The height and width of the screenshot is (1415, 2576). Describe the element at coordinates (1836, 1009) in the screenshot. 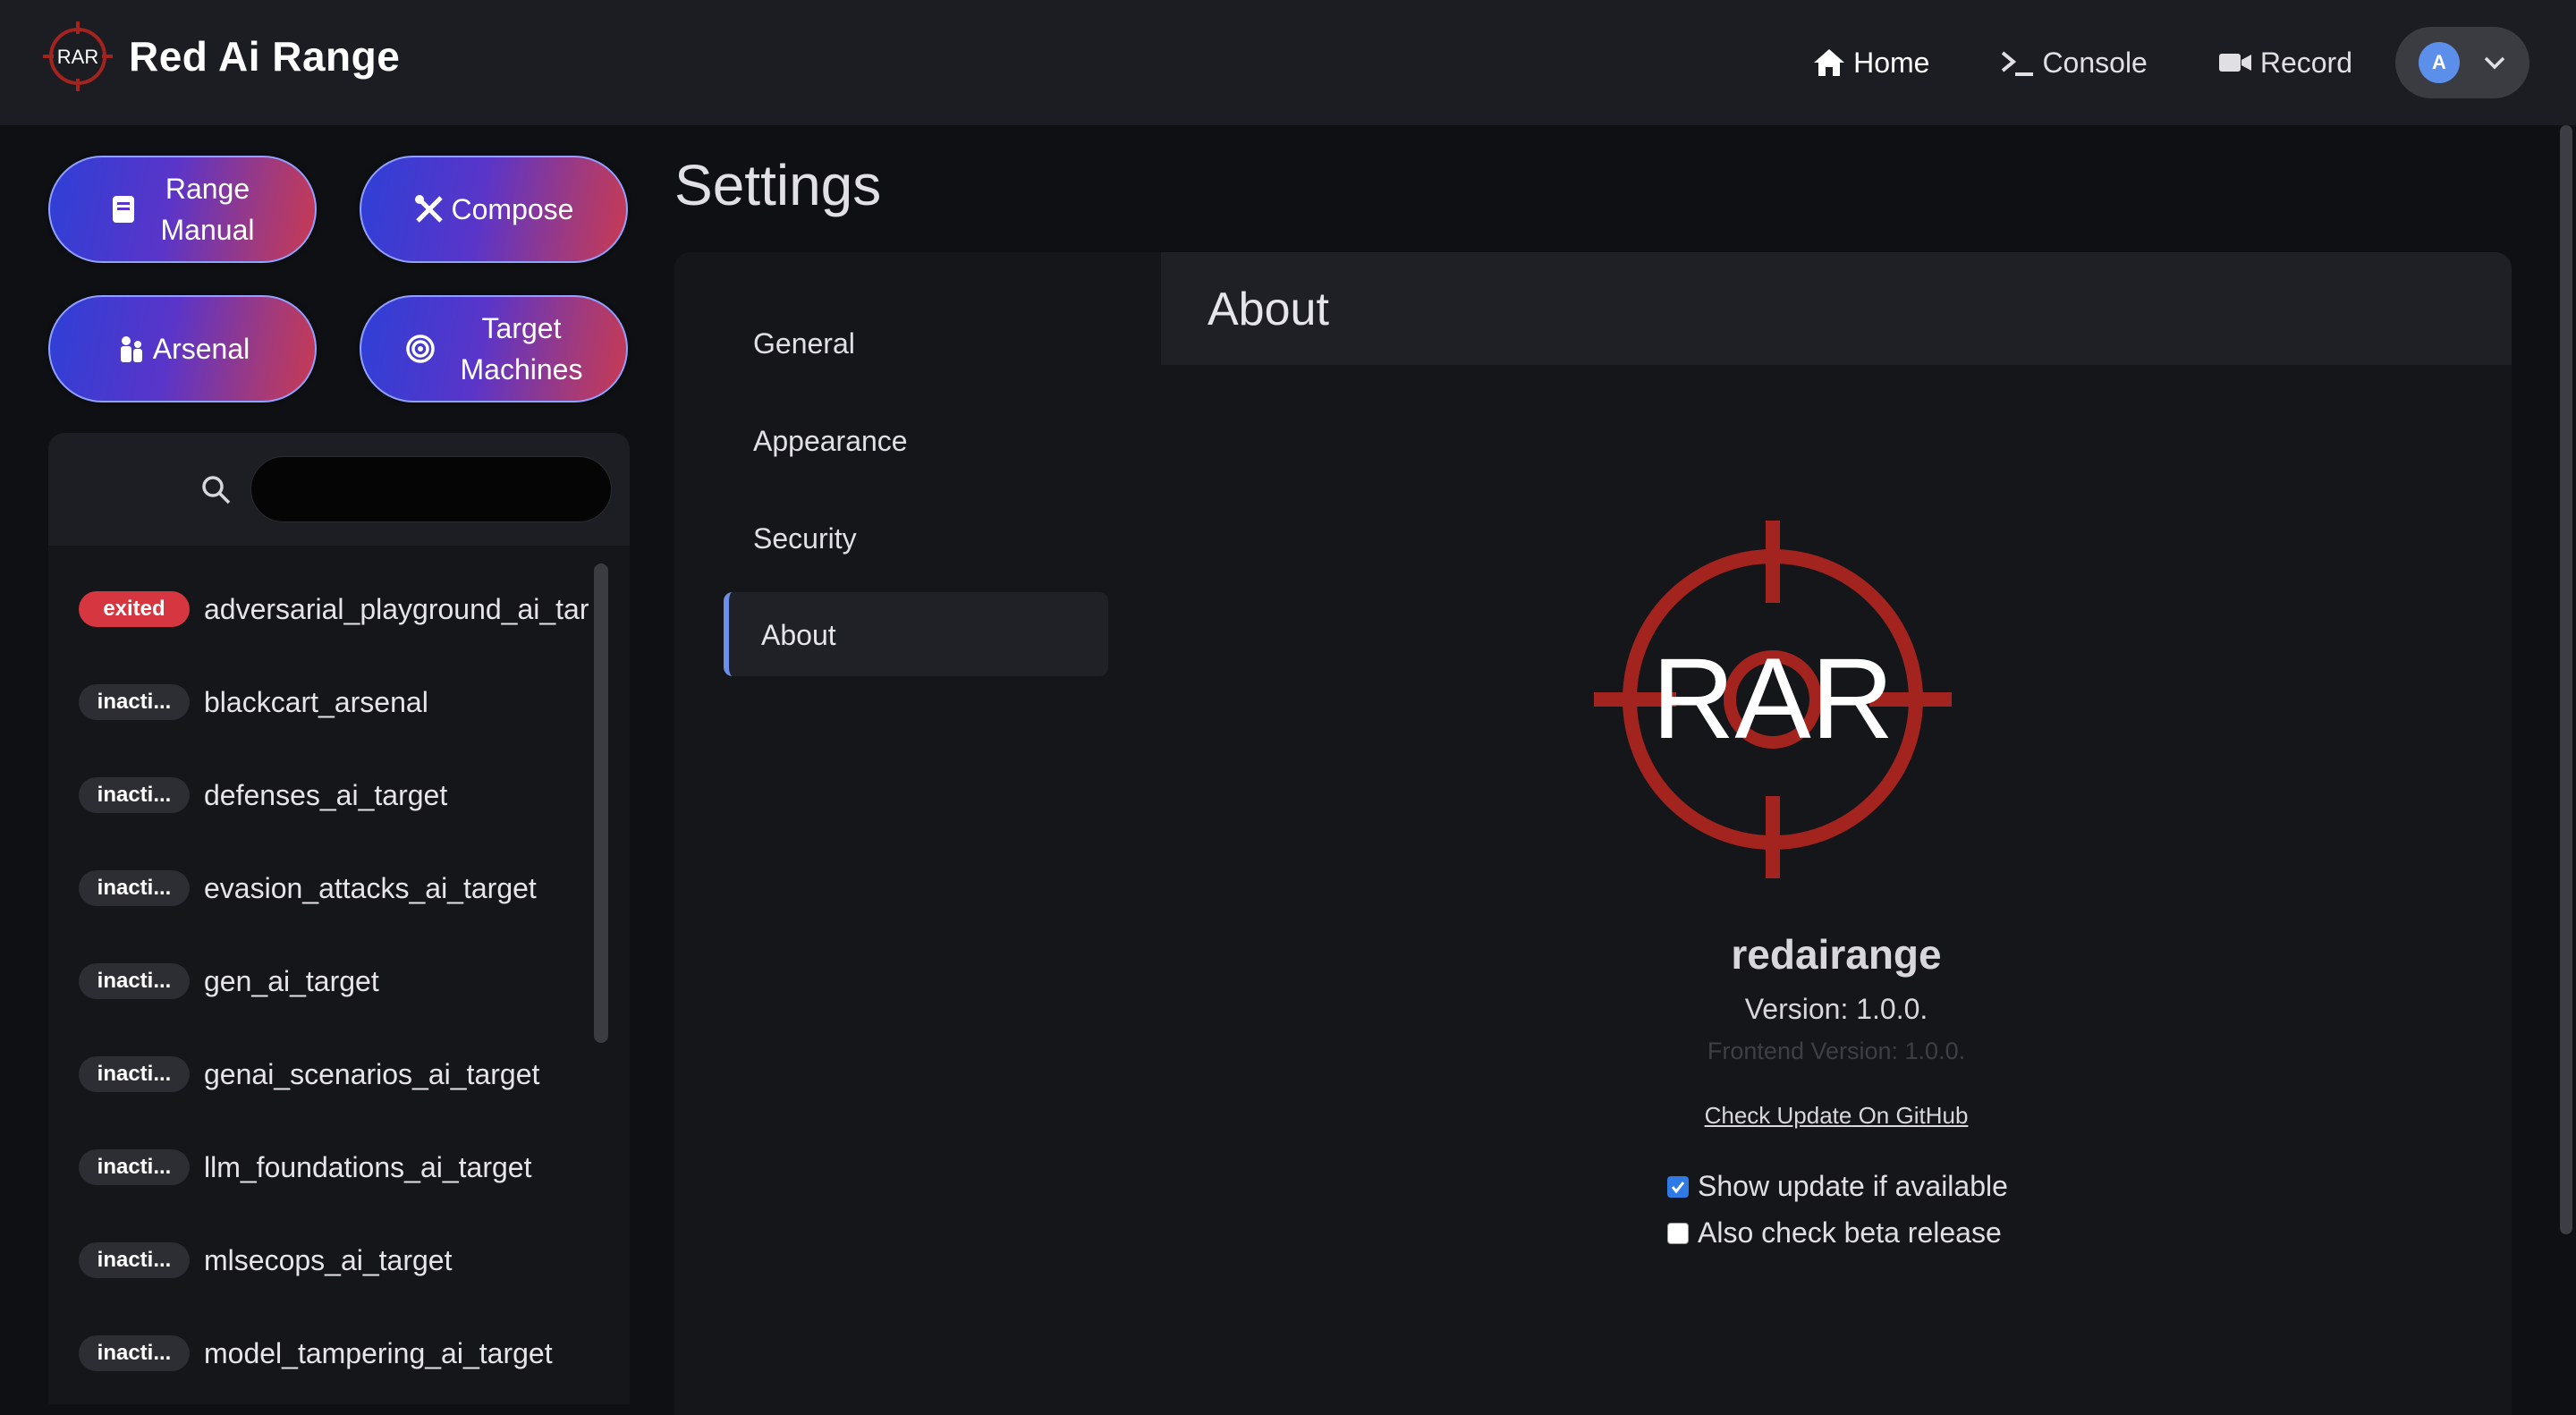

I see `version-text: Version: 1.0.0.` at that location.